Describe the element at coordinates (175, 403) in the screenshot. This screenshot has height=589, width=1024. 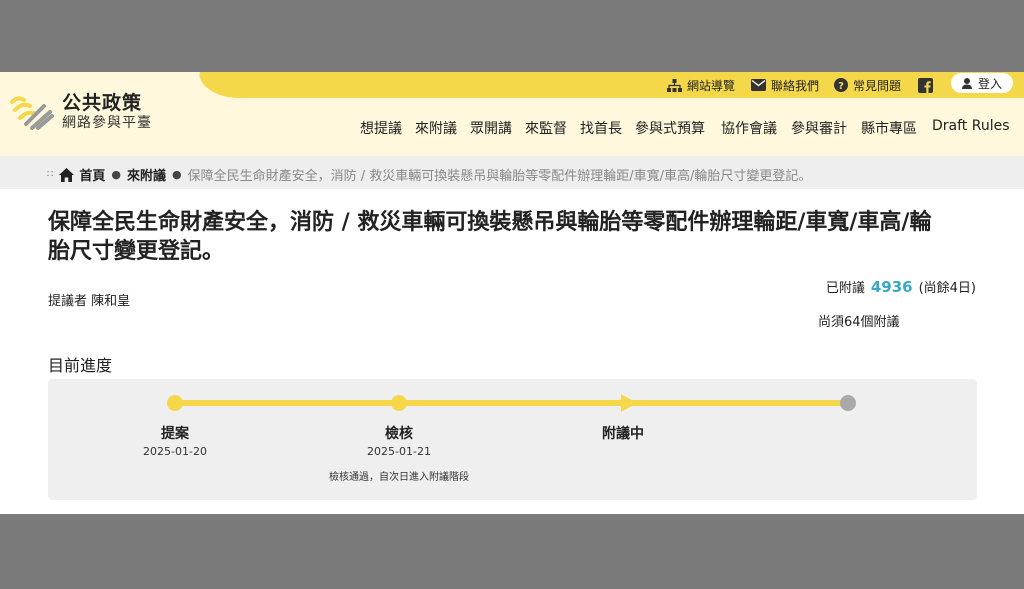
I see `stage-dot-proposal` at that location.